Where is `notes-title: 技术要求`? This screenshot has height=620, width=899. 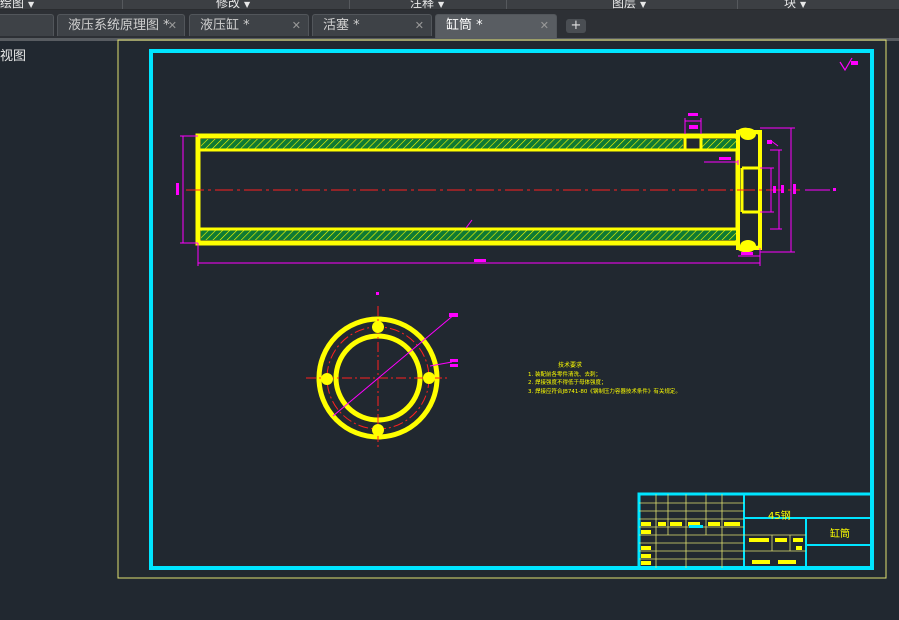
notes-title: 技术要求 is located at coordinates (570, 365).